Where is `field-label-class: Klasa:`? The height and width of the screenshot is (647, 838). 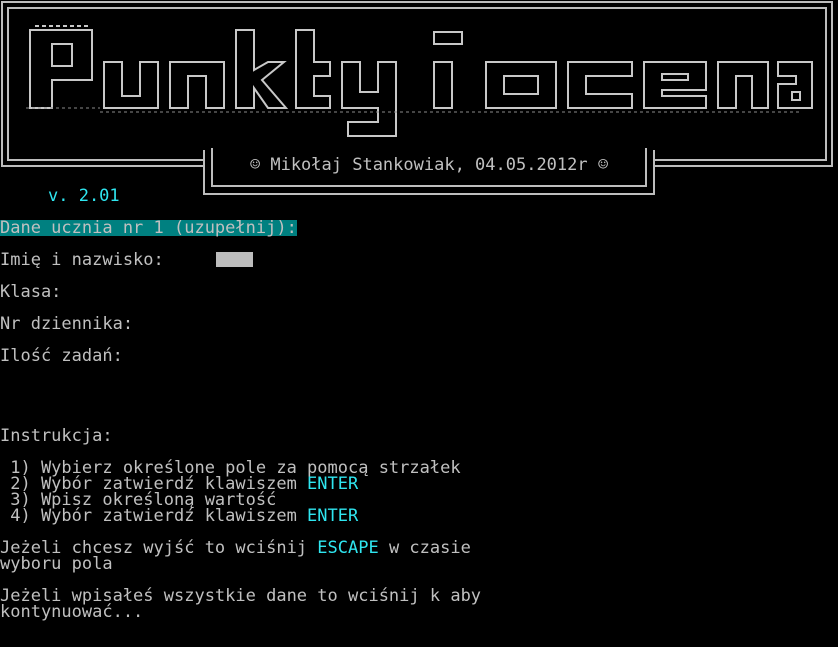 field-label-class: Klasa: is located at coordinates (30, 292).